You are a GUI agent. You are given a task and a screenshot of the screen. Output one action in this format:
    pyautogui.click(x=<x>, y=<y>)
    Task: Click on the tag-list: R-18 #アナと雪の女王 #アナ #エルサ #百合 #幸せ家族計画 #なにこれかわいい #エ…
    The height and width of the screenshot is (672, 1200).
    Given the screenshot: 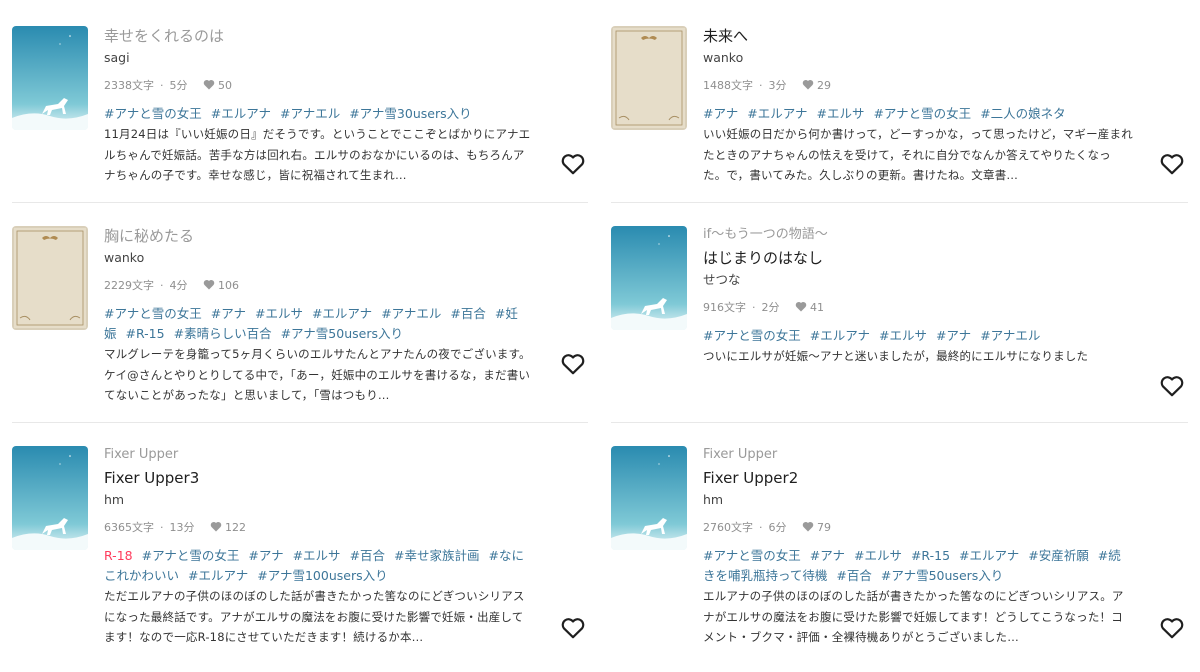 What is the action you would take?
    pyautogui.click(x=319, y=566)
    